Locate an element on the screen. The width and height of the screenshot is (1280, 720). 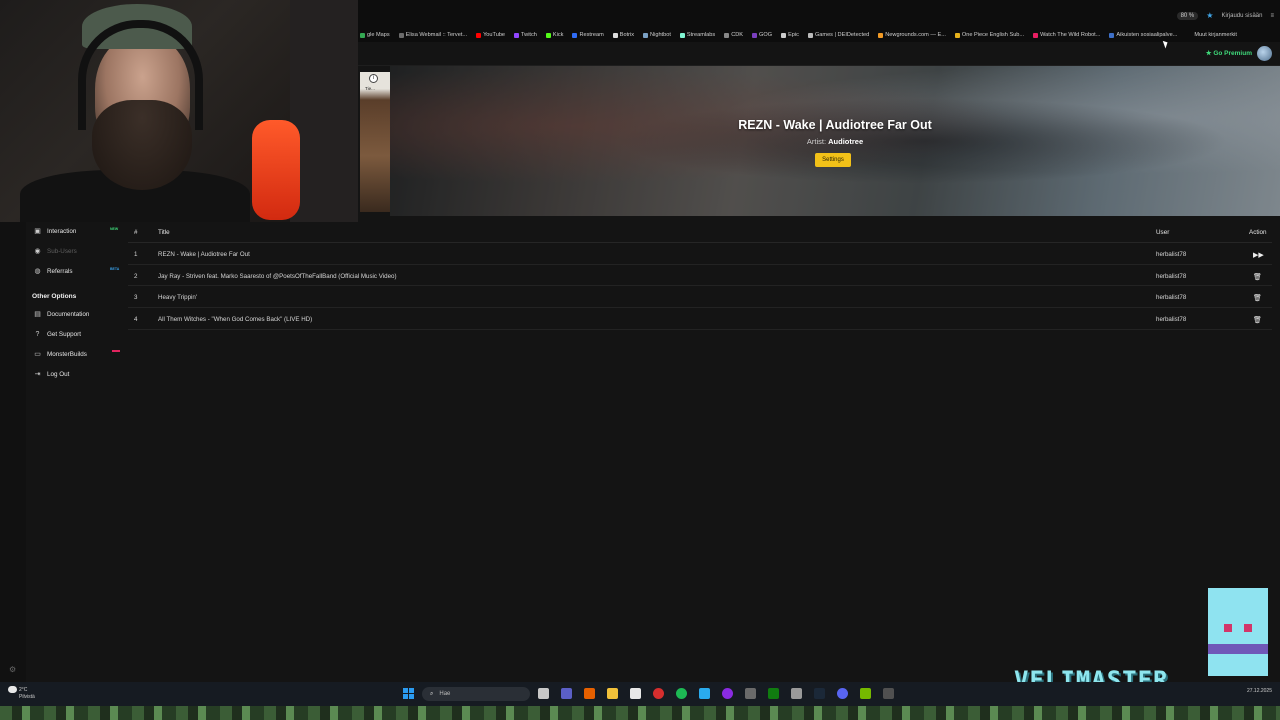
bookmark-item: Kick is located at coordinates (554, 35).